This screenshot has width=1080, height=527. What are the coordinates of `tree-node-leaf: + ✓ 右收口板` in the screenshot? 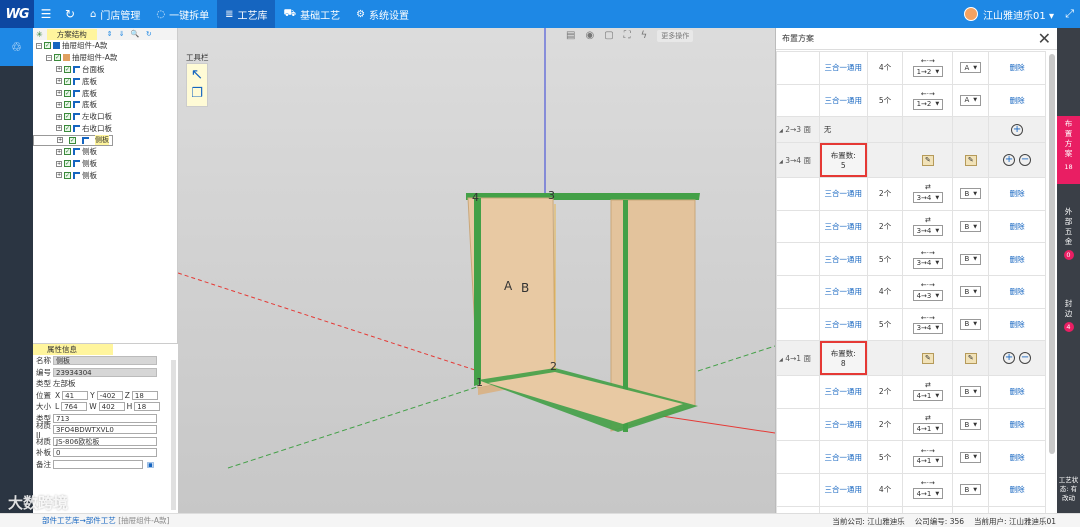 It's located at (105, 129).